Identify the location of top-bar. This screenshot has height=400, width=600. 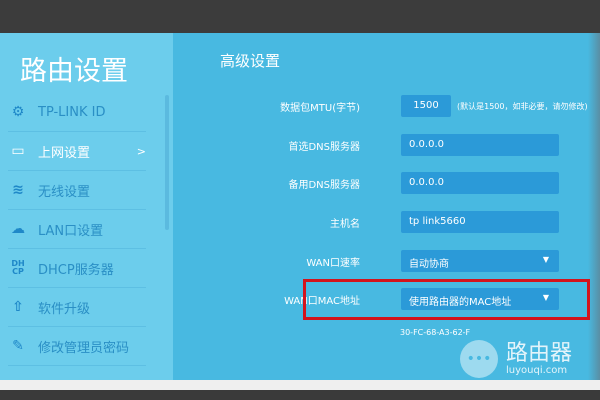
(300, 16).